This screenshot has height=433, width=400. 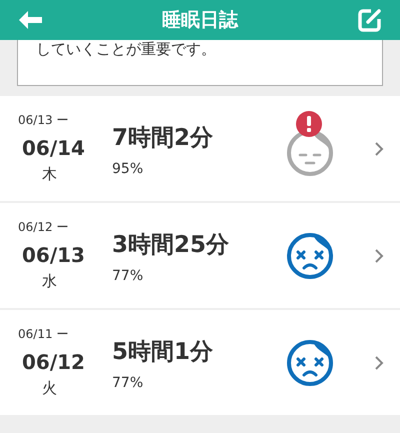 I want to click on weekday: 木, so click(x=49, y=175).